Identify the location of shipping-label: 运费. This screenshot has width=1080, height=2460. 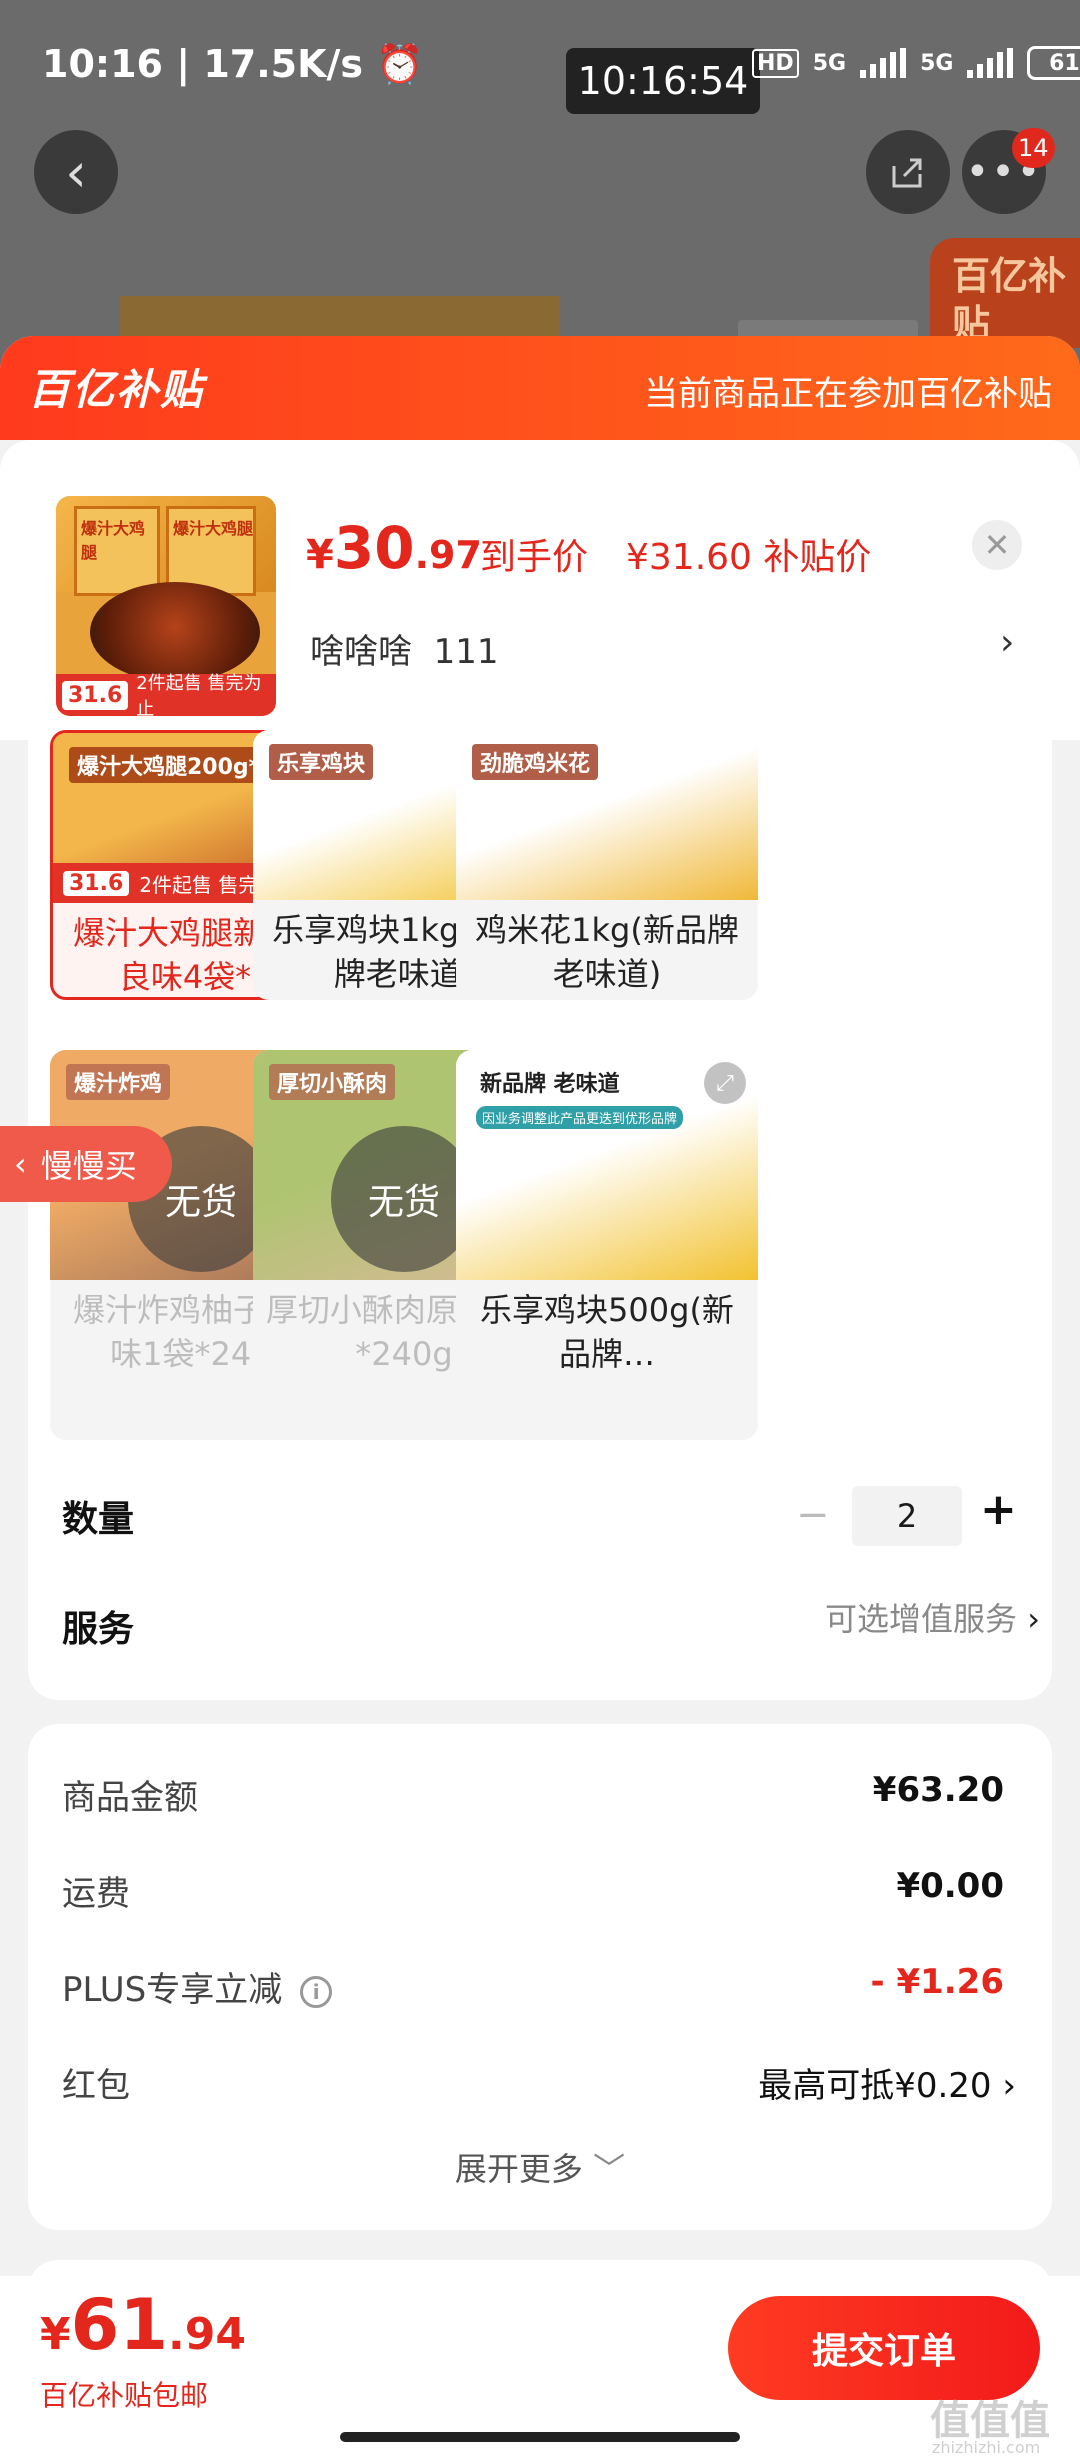
(96, 1894).